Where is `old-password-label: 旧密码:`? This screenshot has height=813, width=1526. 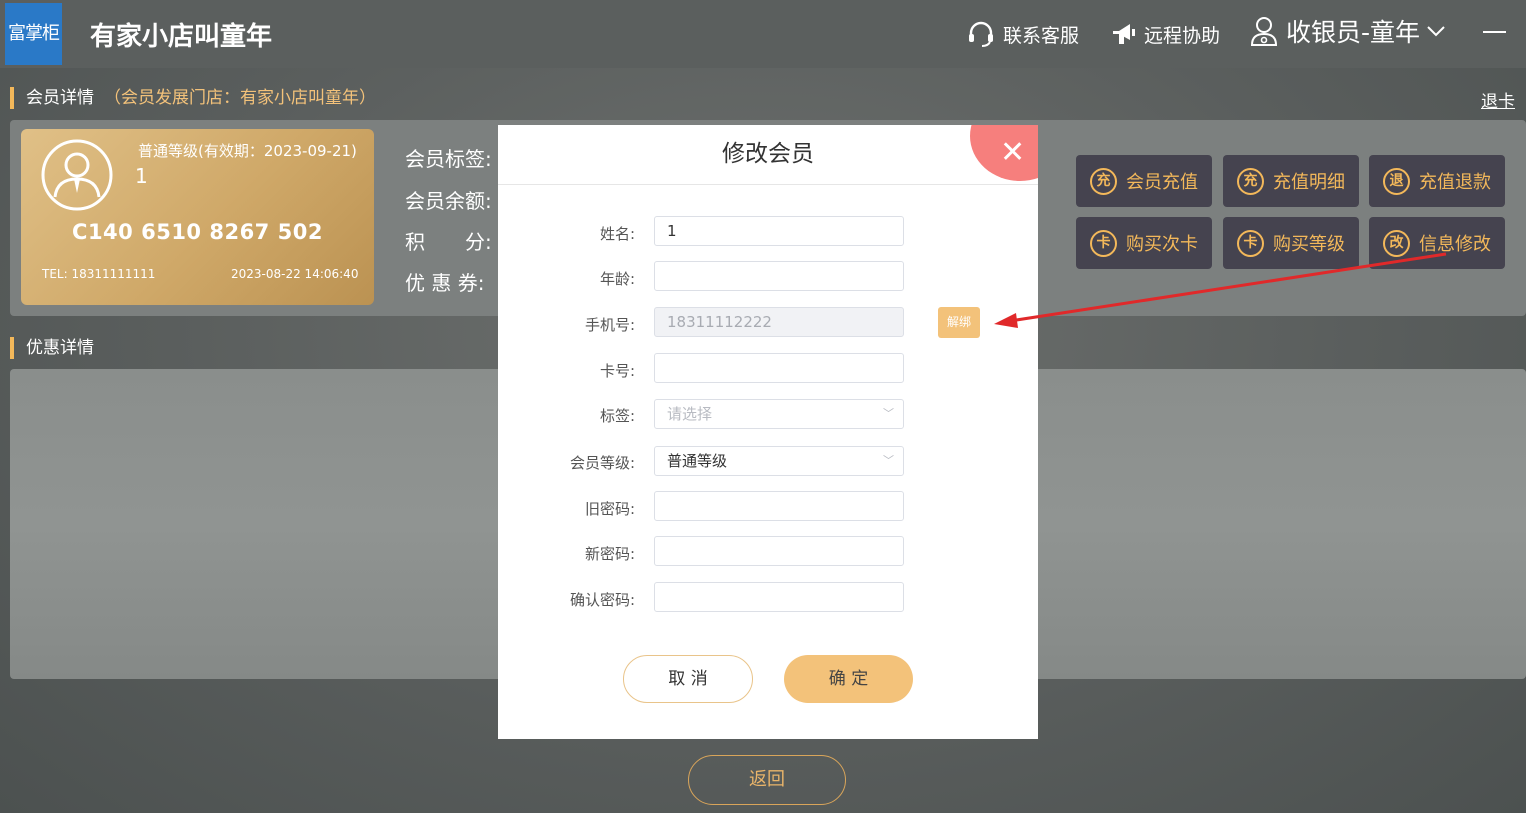 old-password-label: 旧密码: is located at coordinates (609, 509).